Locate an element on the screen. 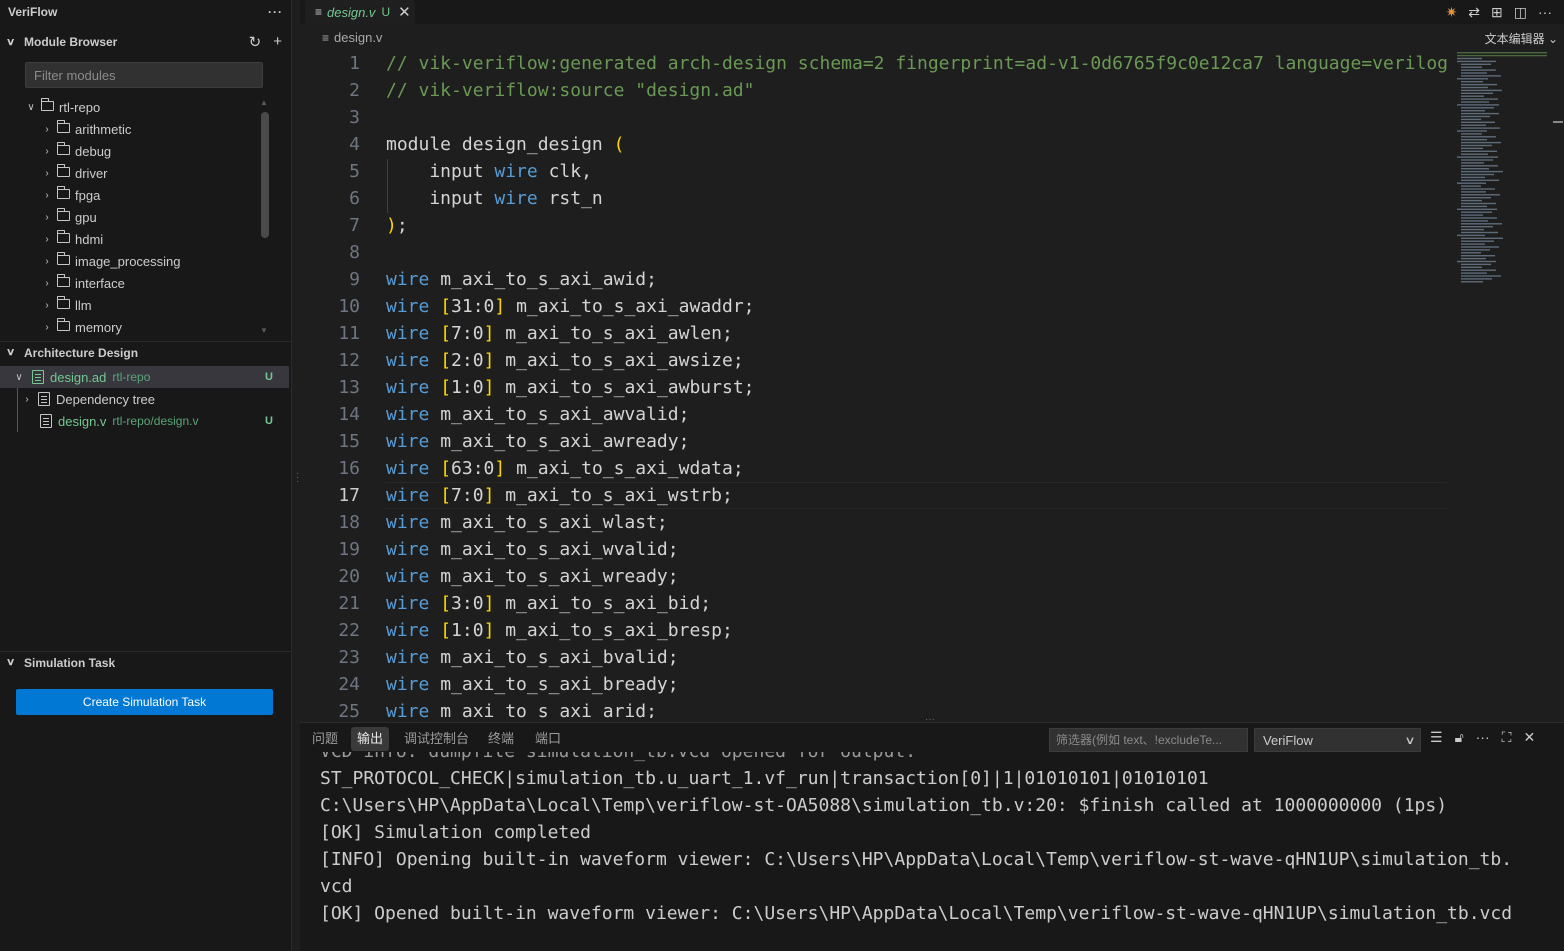 This screenshot has width=1564, height=951. tree-folder-fpga: › fpga is located at coordinates (70, 195).